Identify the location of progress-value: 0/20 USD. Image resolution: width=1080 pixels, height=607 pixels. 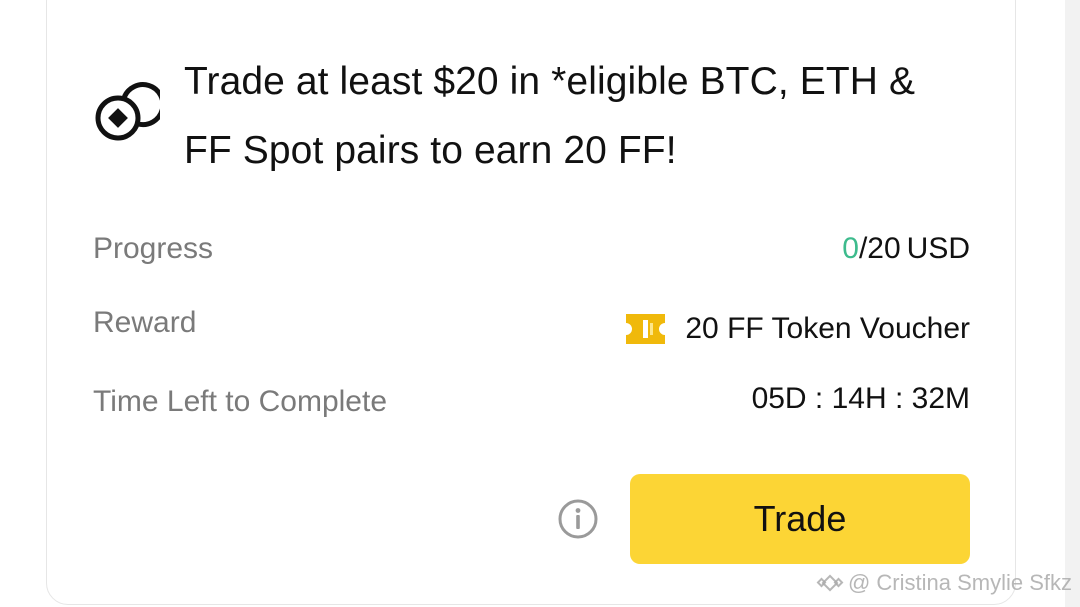
(906, 249).